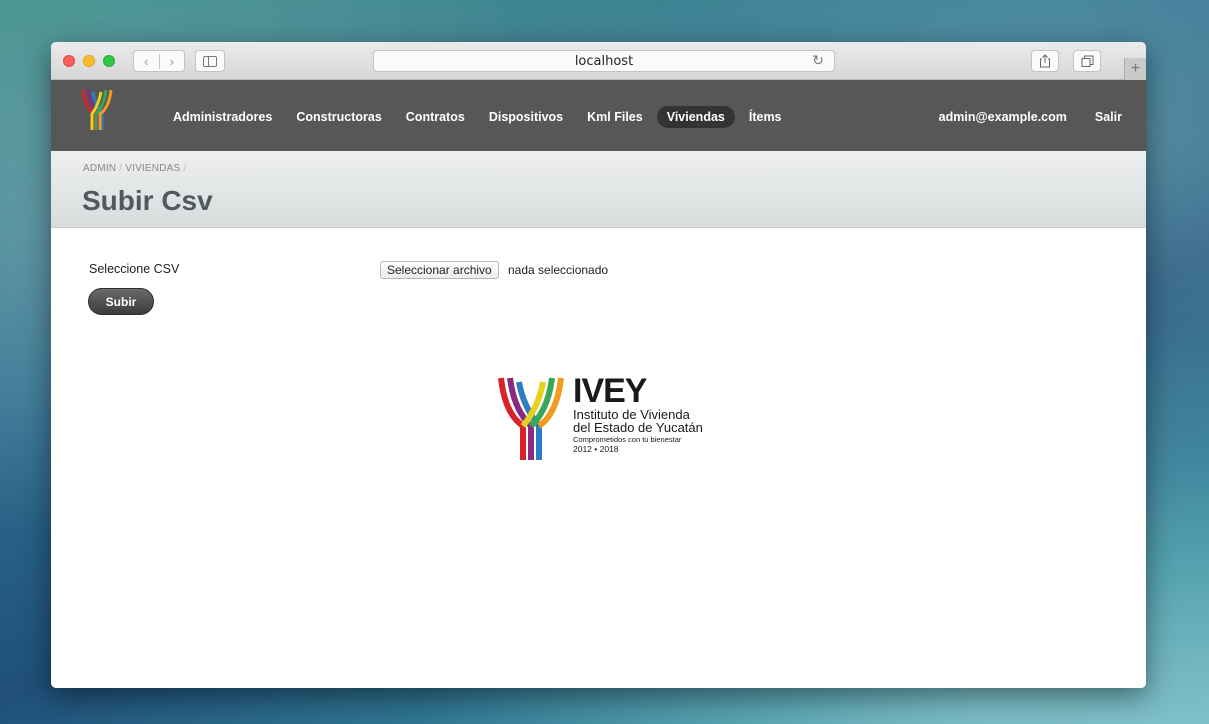  Describe the element at coordinates (69, 61) in the screenshot. I see `close-window-button` at that location.